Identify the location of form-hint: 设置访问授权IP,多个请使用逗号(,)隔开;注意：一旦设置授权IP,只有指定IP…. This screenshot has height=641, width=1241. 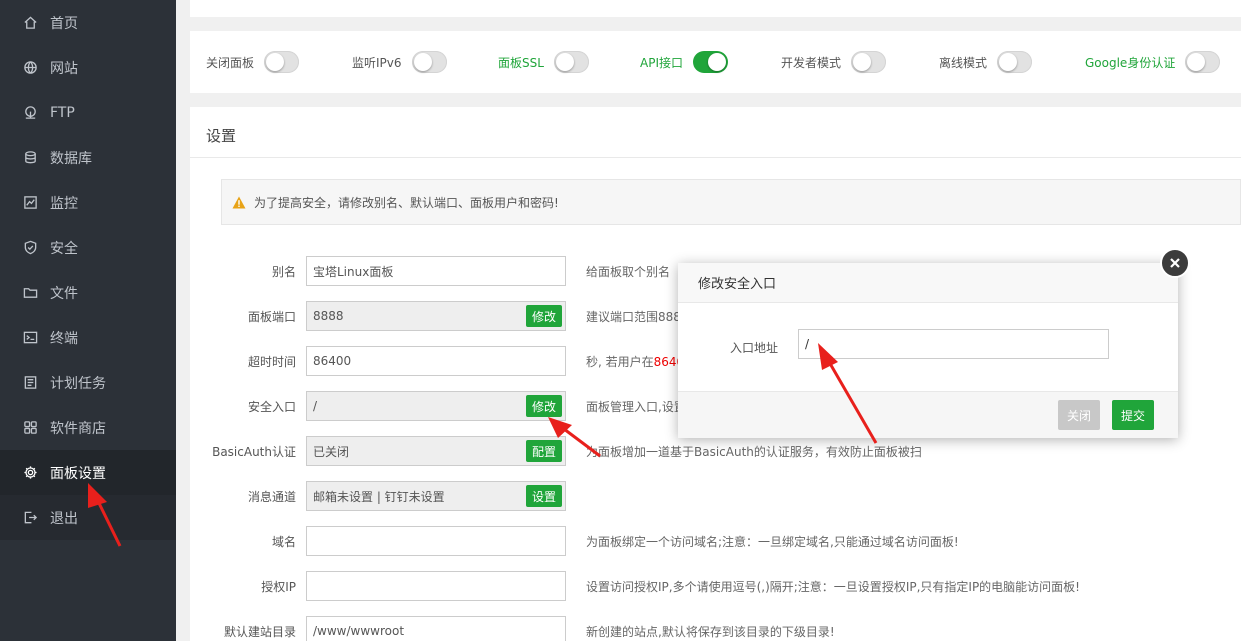
(833, 587).